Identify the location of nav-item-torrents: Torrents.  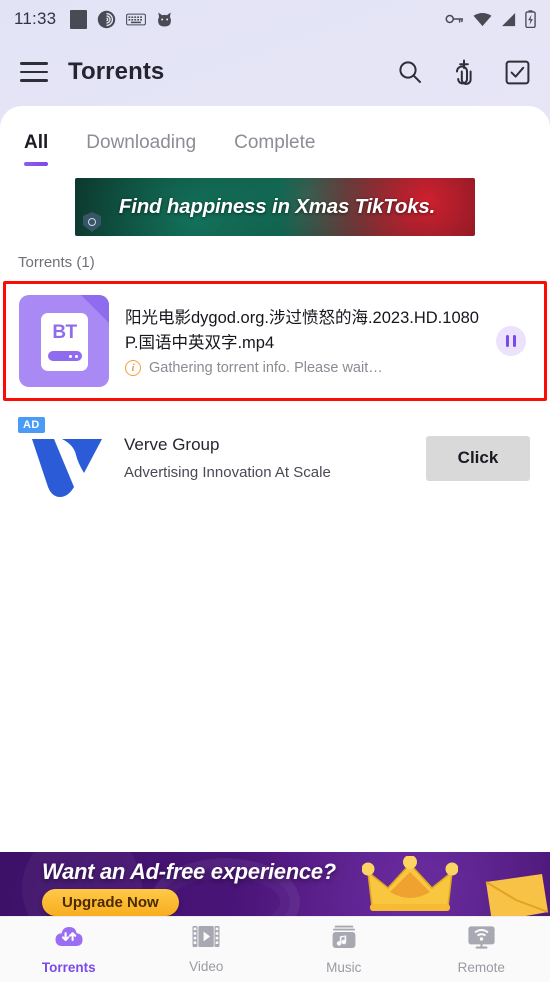
(69, 950).